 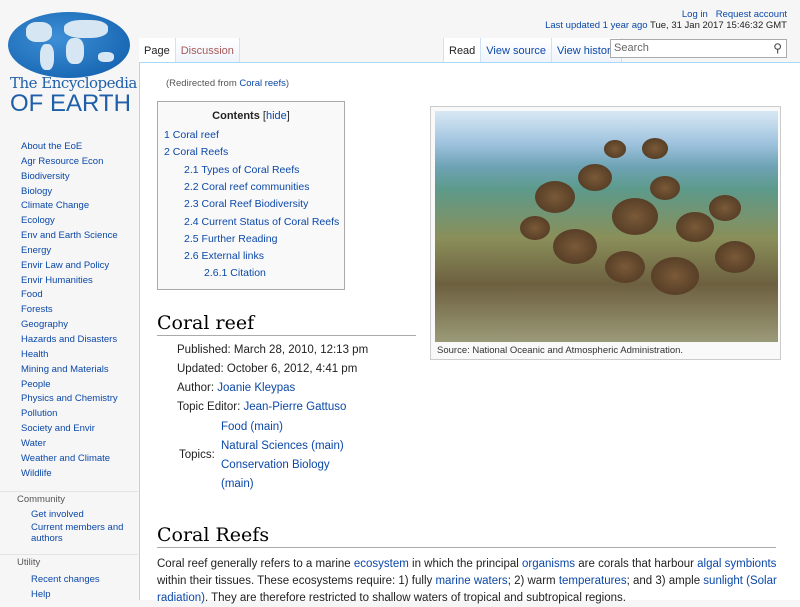 What do you see at coordinates (191, 135) in the screenshot?
I see `toc-entry: 1 Coral reef` at bounding box center [191, 135].